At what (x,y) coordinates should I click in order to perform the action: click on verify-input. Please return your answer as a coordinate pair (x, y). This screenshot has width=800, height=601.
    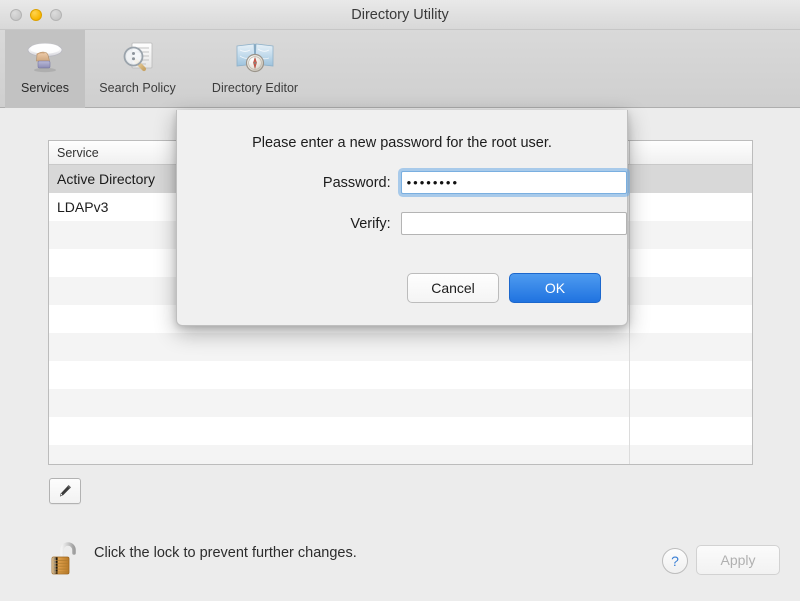
    Looking at the image, I should click on (513, 223).